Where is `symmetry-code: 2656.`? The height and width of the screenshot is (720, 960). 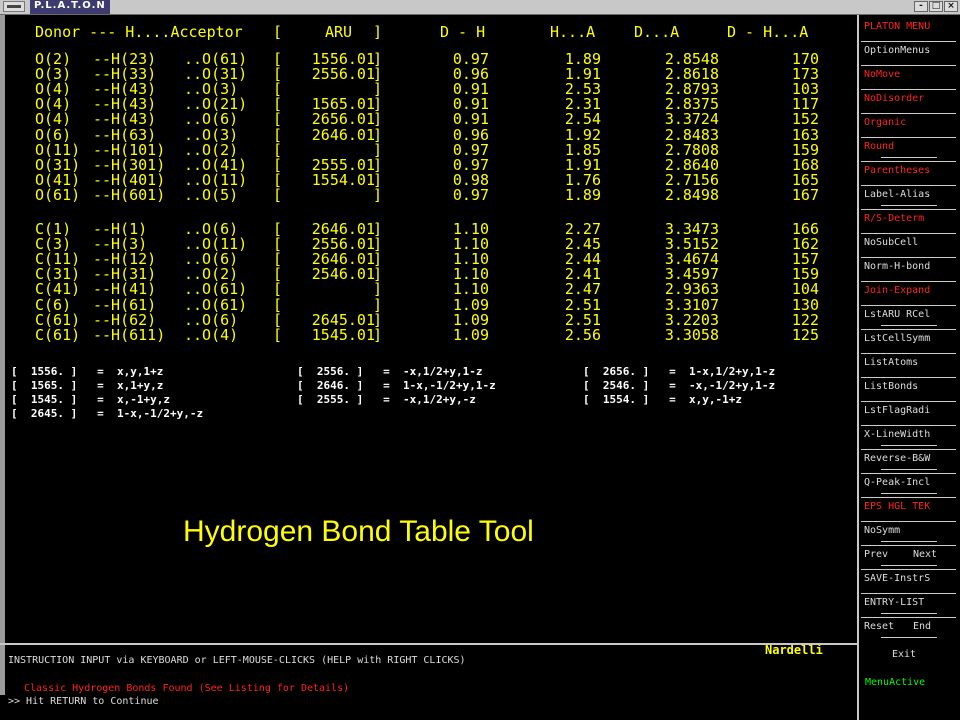 symmetry-code: 2656. is located at coordinates (619, 371).